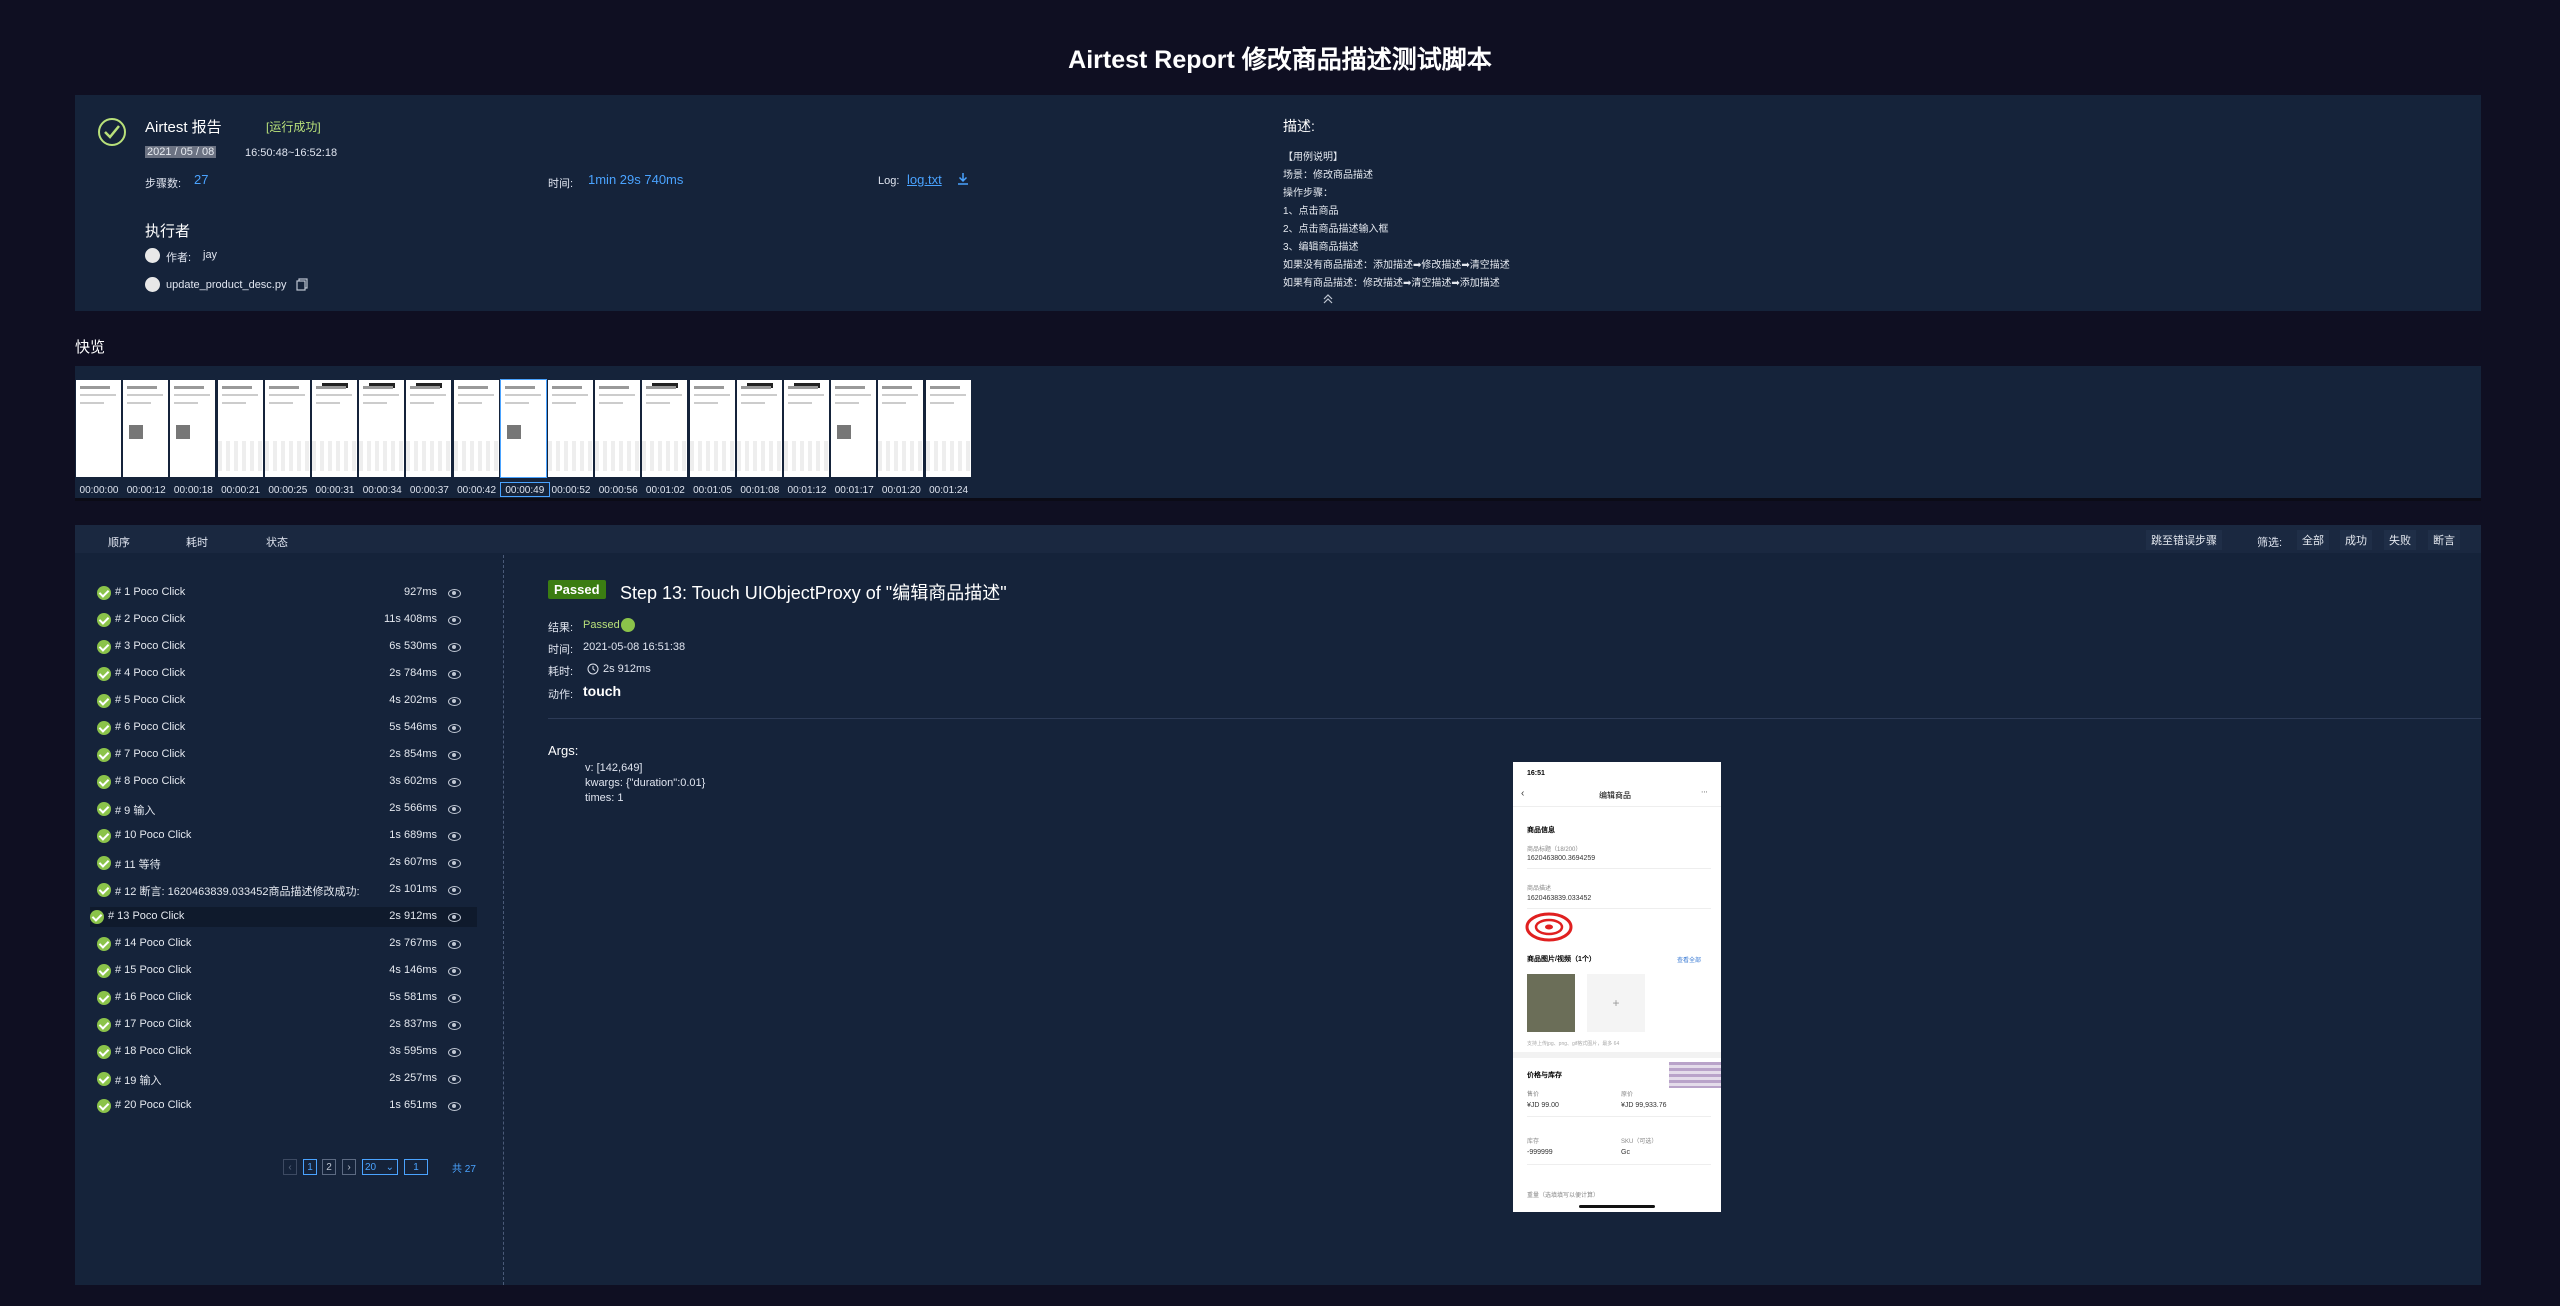  Describe the element at coordinates (287, 1079) in the screenshot. I see `step-row: # 19 输入 2s 257ms` at that location.